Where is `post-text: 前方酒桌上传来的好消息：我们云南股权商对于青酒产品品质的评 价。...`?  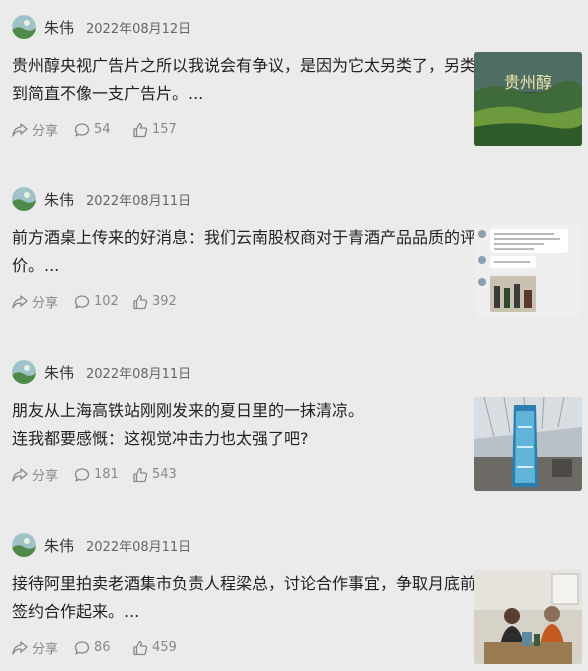 post-text: 前方酒桌上传来的好消息：我们云南股权商对于青酒产品品质的评 价。... is located at coordinates (244, 252).